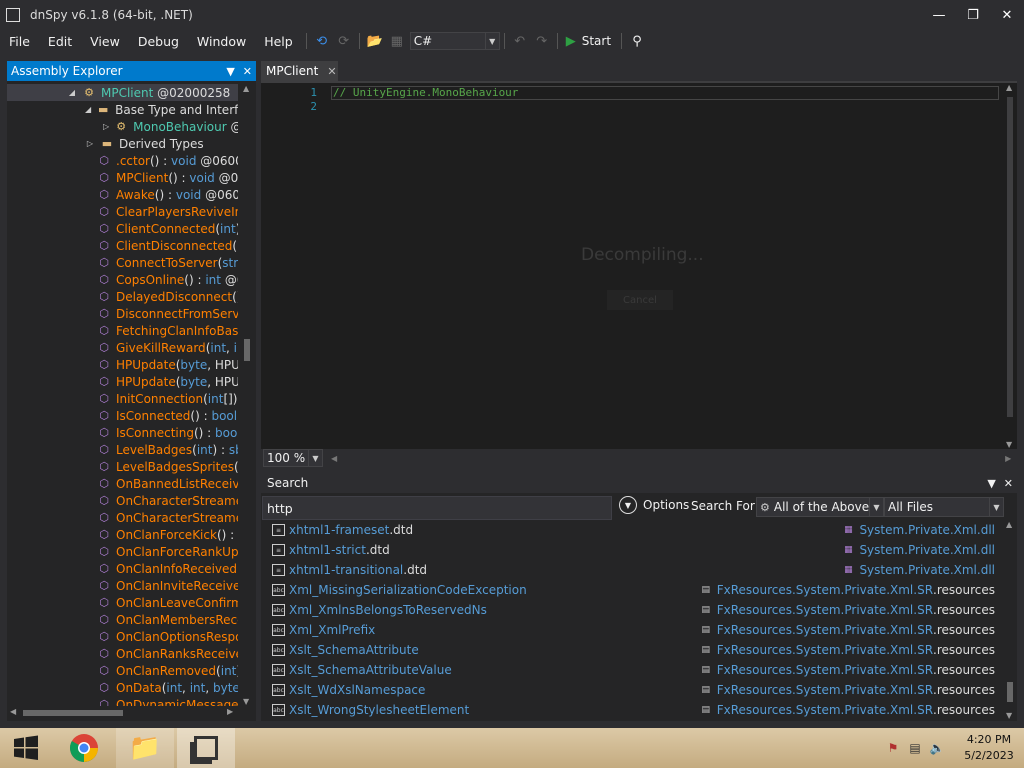  What do you see at coordinates (122, 551) in the screenshot?
I see `tree-item: ⬡ OnClanForceRankUpdate` at bounding box center [122, 551].